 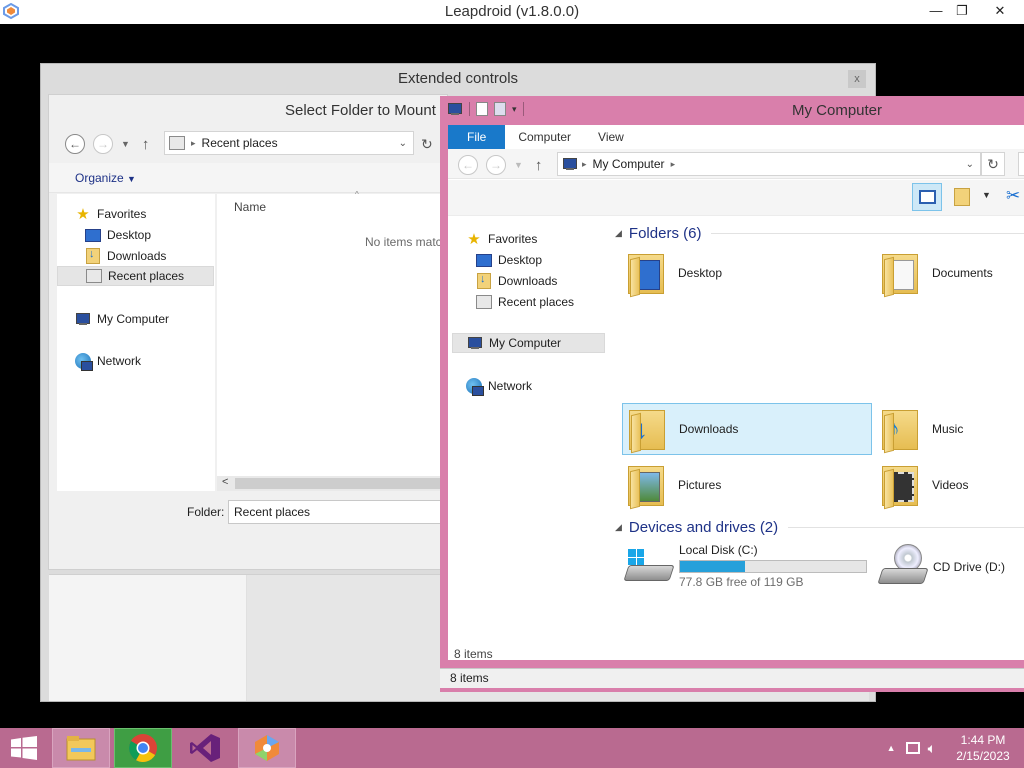 What do you see at coordinates (769, 164) in the screenshot?
I see `my-computer-address-bar: ▸ My Computer ▸ ⌄` at bounding box center [769, 164].